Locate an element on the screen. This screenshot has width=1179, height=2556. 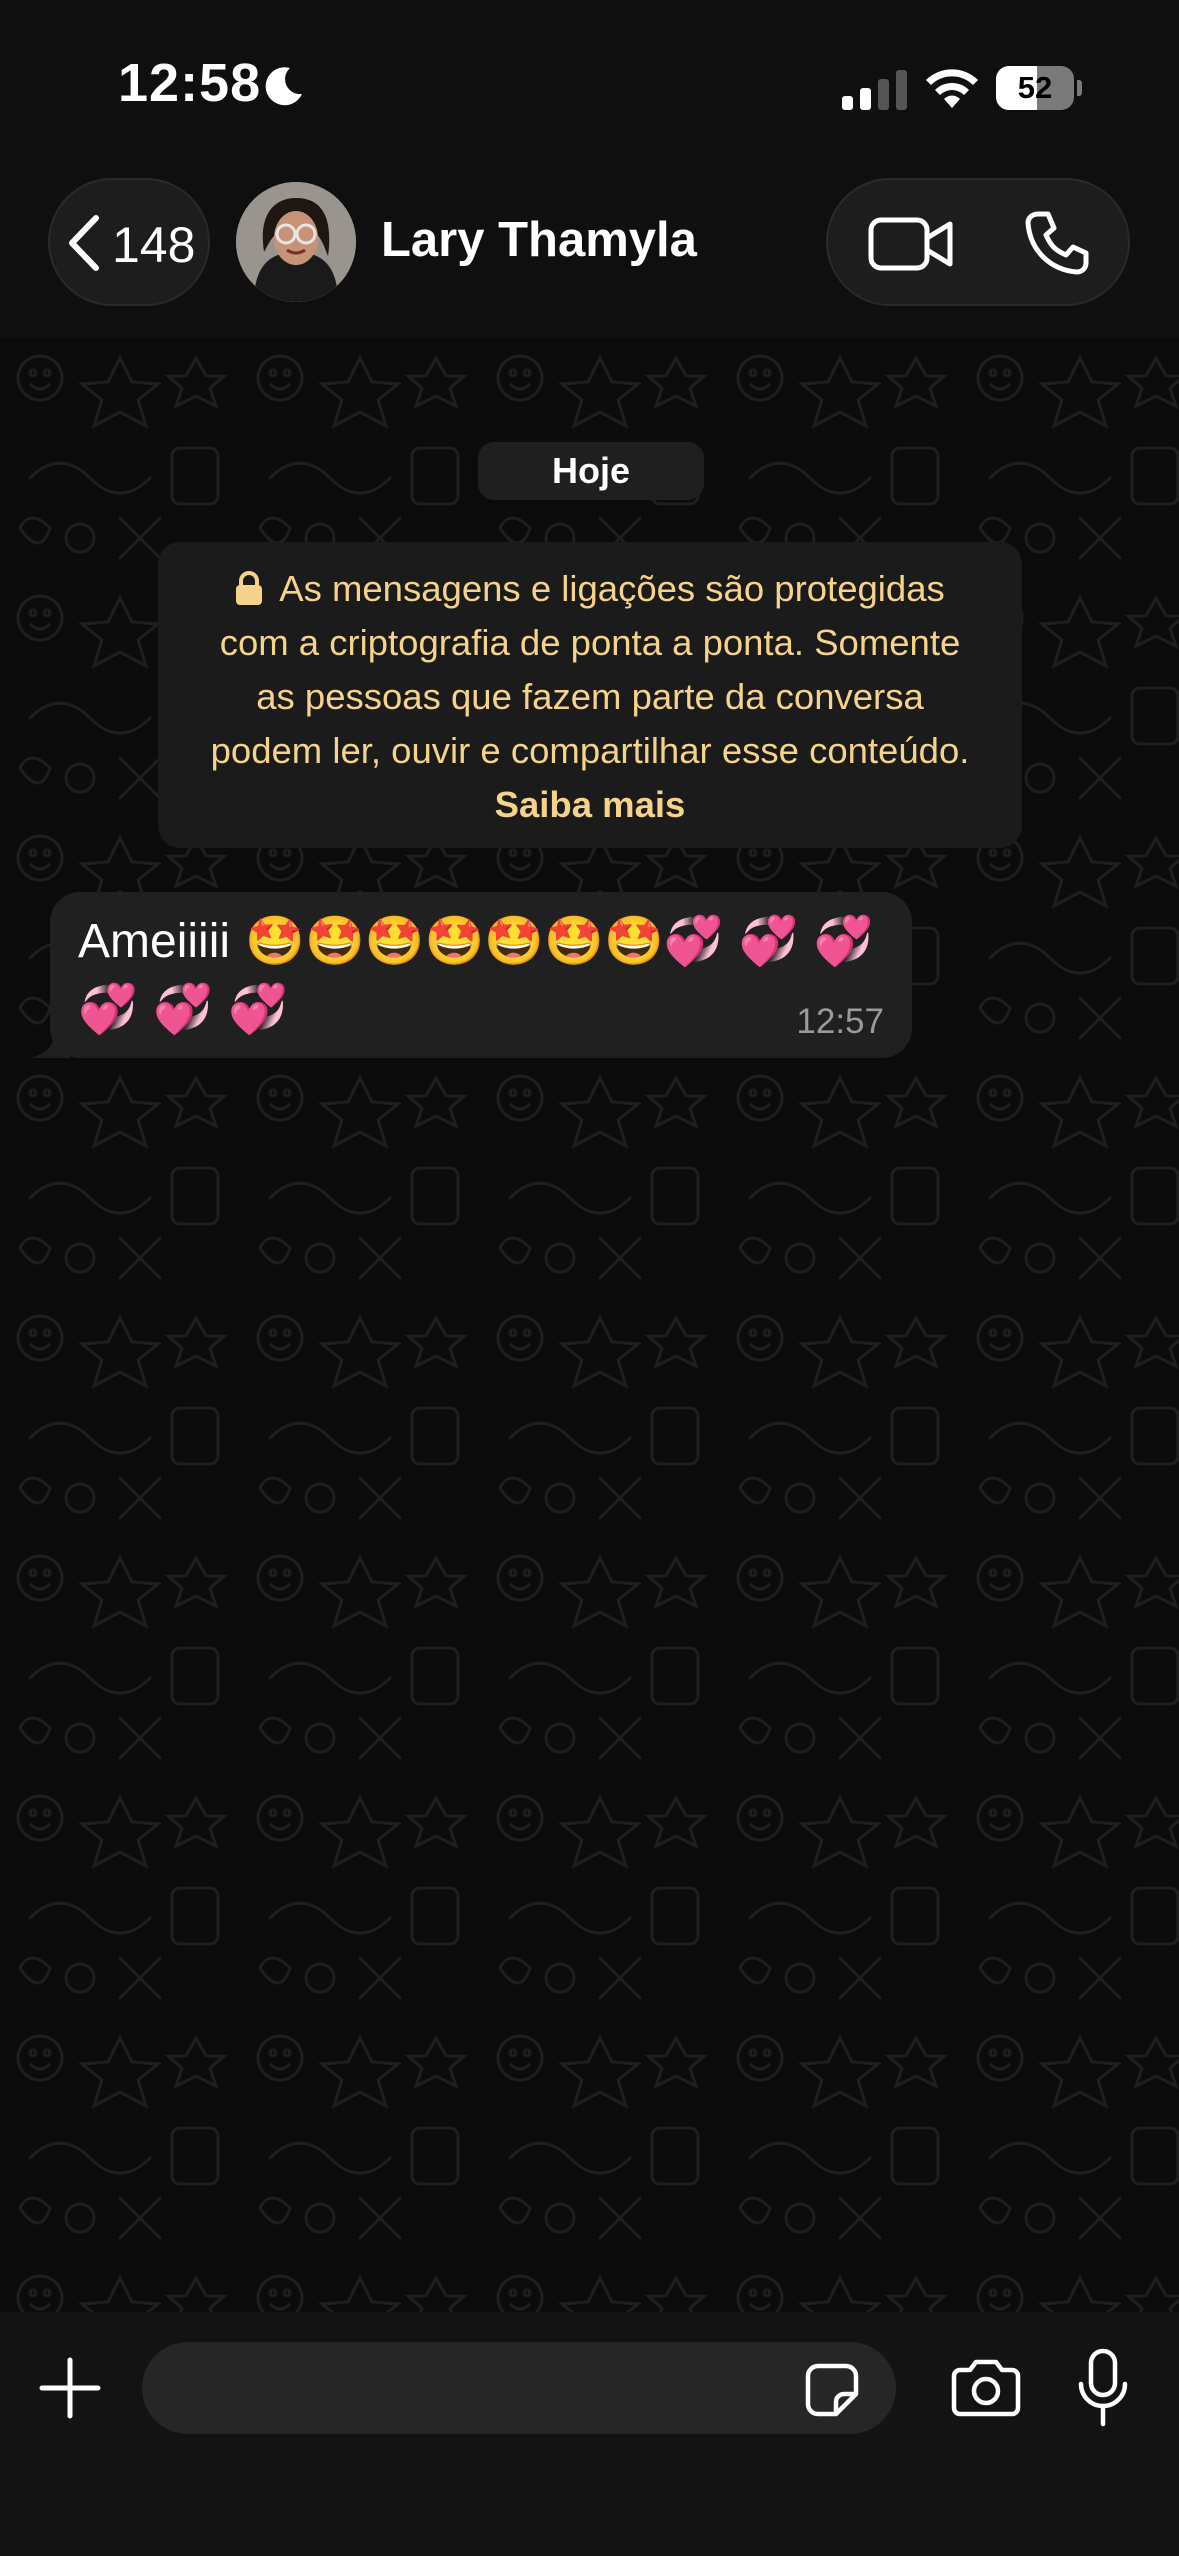
learn-more-link: Saiba mais is located at coordinates (590, 804).